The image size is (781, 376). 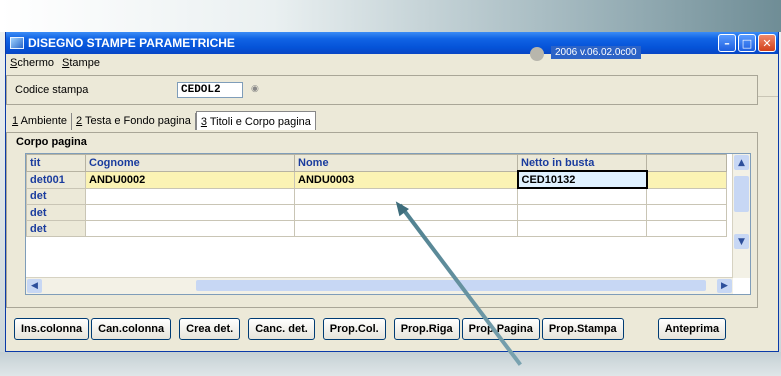 What do you see at coordinates (596, 52) in the screenshot?
I see `version-label: 2006 v.06.02.0c00` at bounding box center [596, 52].